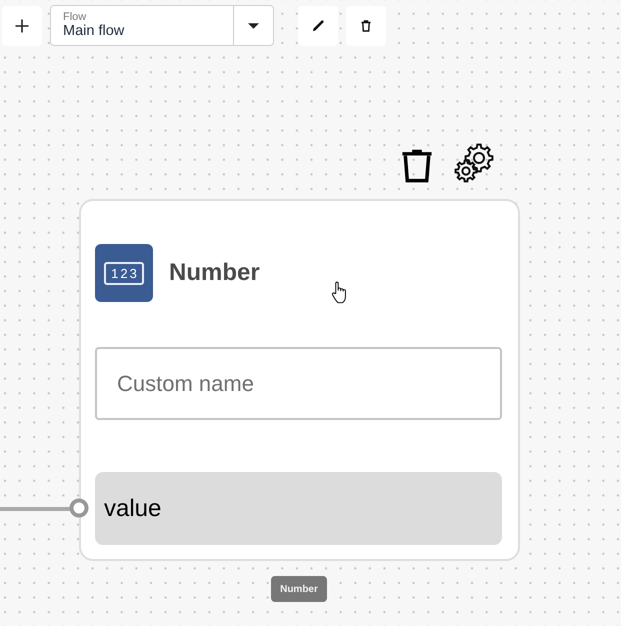 Image resolution: width=621 pixels, height=626 pixels. I want to click on flow-label: Flow, so click(75, 17).